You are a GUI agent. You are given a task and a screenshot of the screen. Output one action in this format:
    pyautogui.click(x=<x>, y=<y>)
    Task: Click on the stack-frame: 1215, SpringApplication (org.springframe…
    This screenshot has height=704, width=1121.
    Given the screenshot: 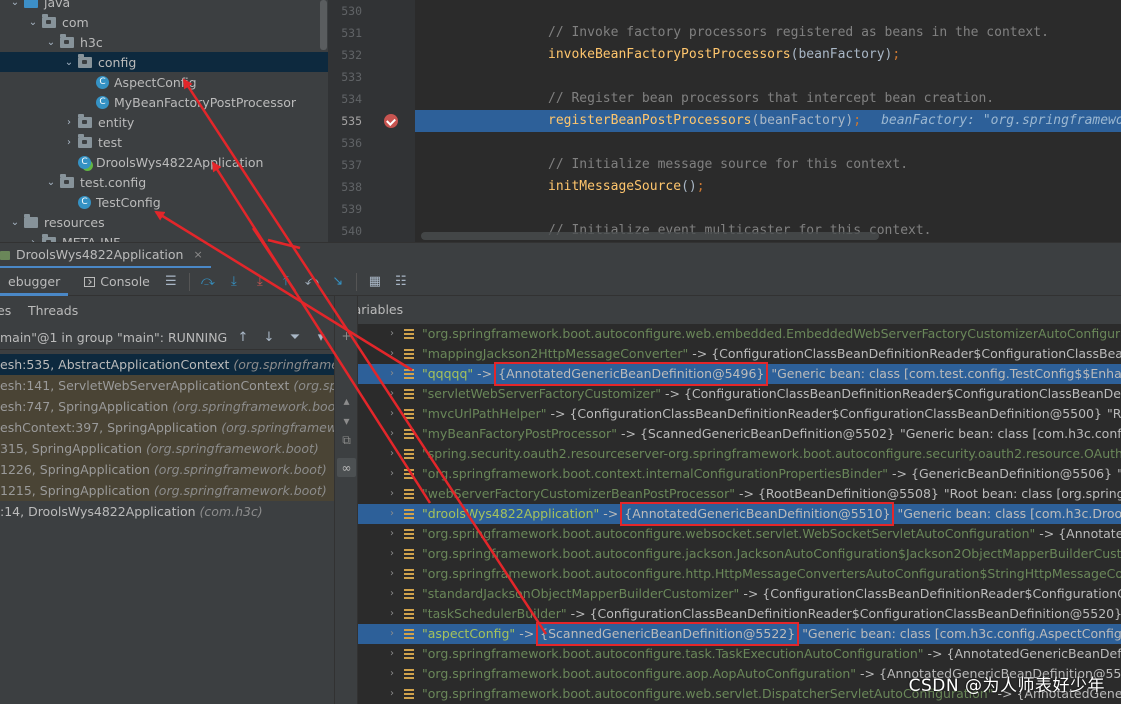 What is the action you would take?
    pyautogui.click(x=167, y=490)
    